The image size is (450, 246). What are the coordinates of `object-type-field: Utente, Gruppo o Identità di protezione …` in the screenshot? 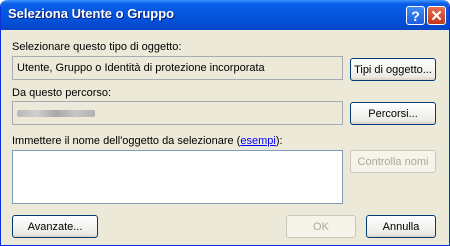 It's located at (177, 68).